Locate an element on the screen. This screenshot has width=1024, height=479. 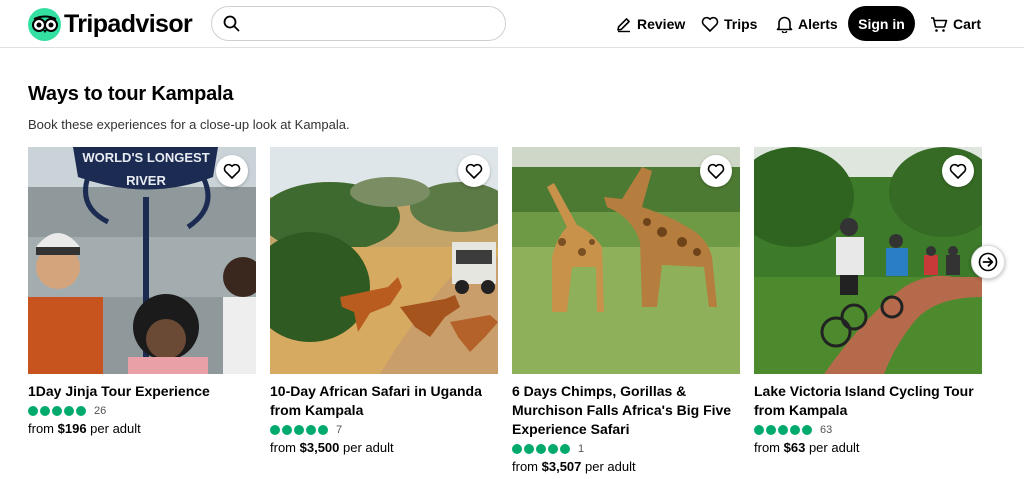
nav-trips-label: Trips is located at coordinates (741, 24).